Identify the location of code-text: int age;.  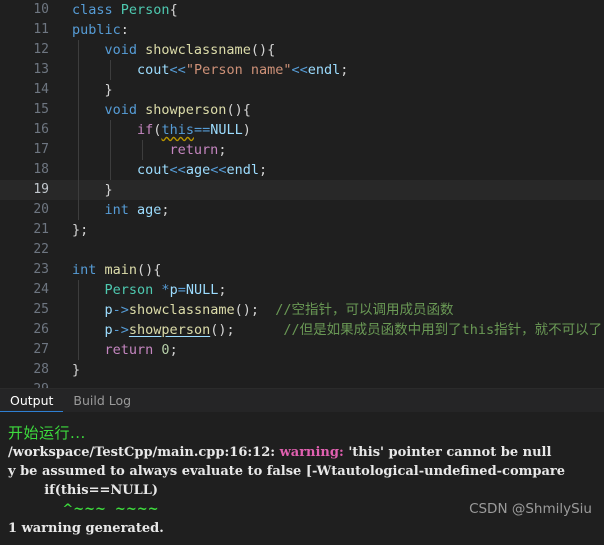
(121, 210).